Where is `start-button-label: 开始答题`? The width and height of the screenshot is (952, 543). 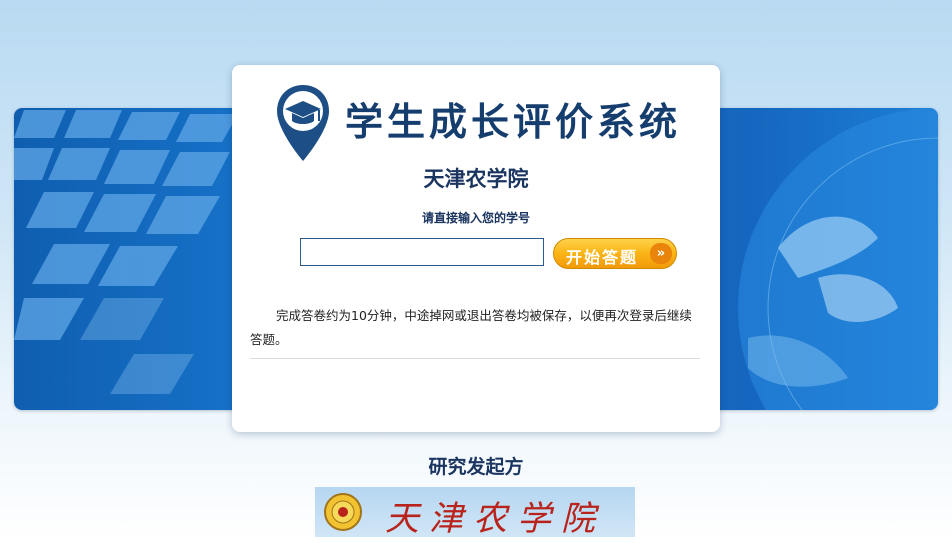
start-button-label: 开始答题 is located at coordinates (602, 257).